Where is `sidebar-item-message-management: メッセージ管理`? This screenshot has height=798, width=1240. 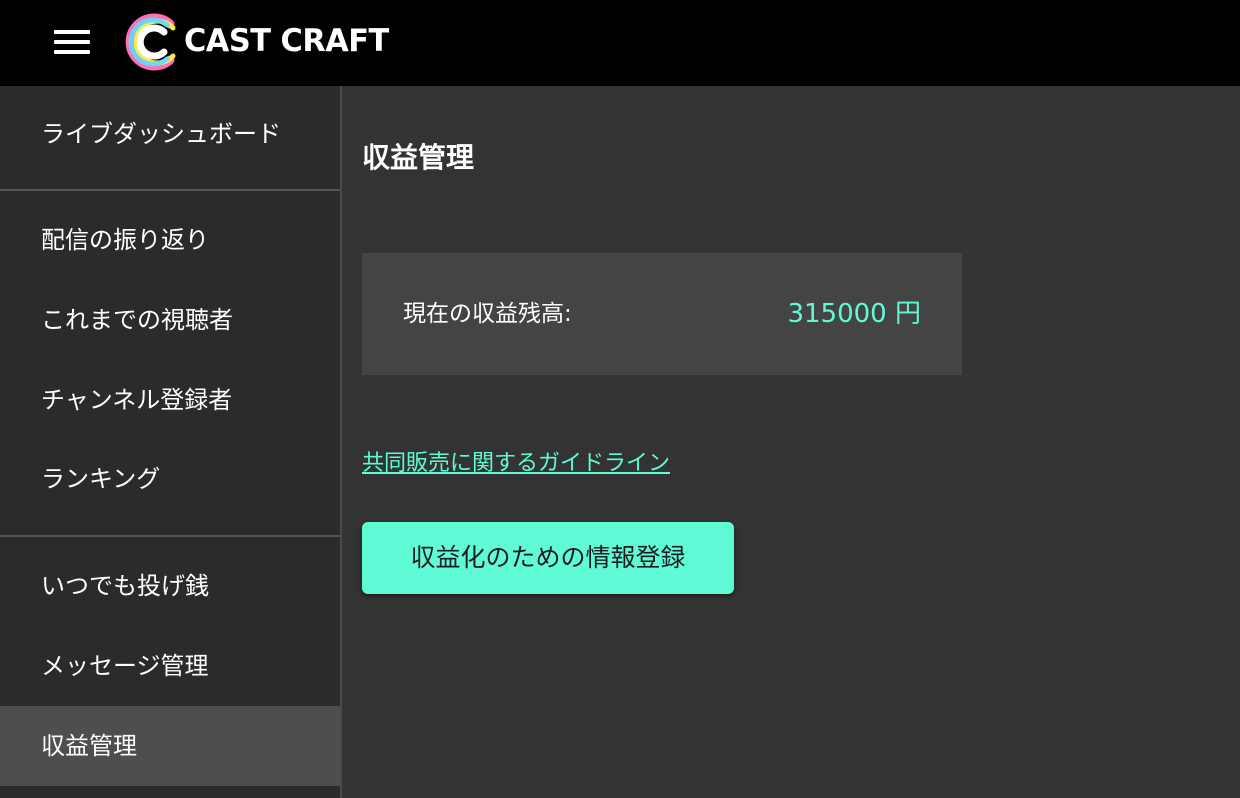
sidebar-item-message-management: メッセージ管理 is located at coordinates (170, 666).